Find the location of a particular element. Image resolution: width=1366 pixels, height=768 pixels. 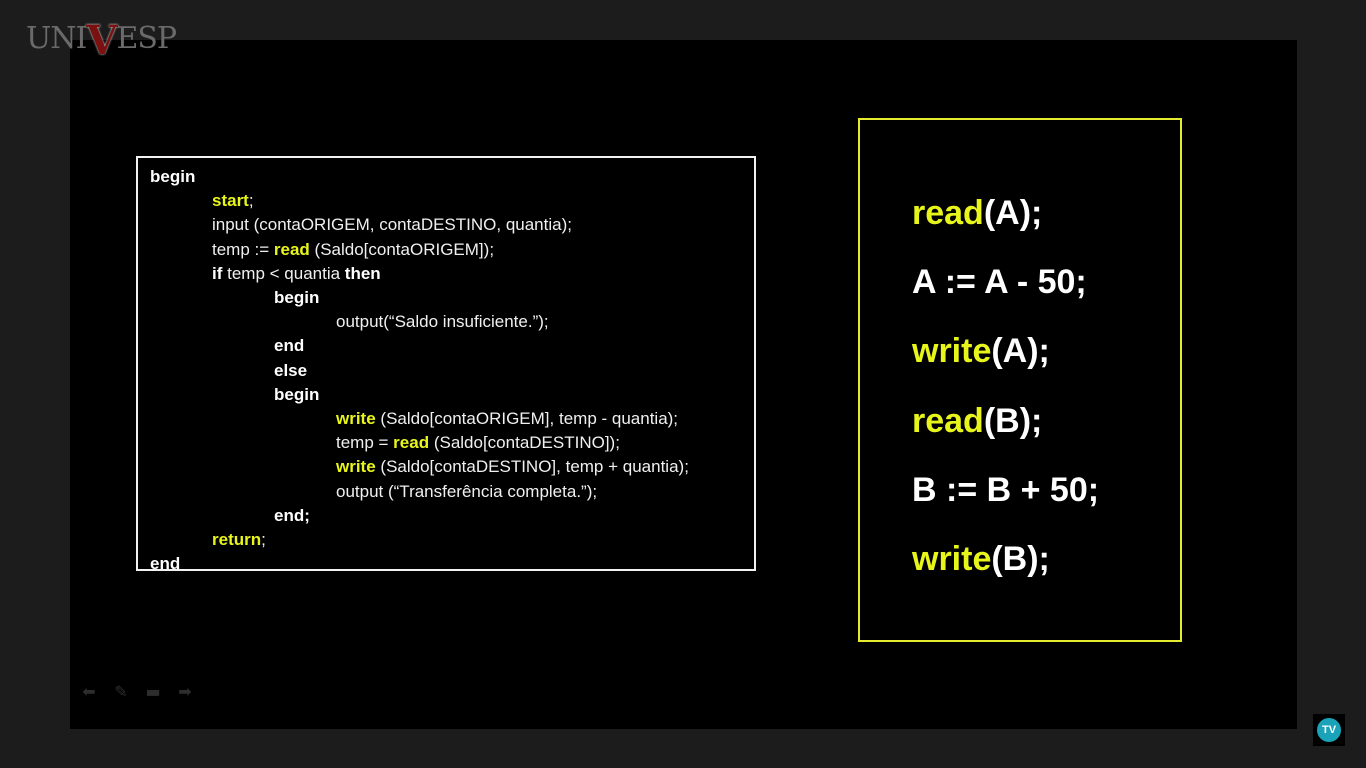

operation-text: A := A - 50; is located at coordinates (999, 282).